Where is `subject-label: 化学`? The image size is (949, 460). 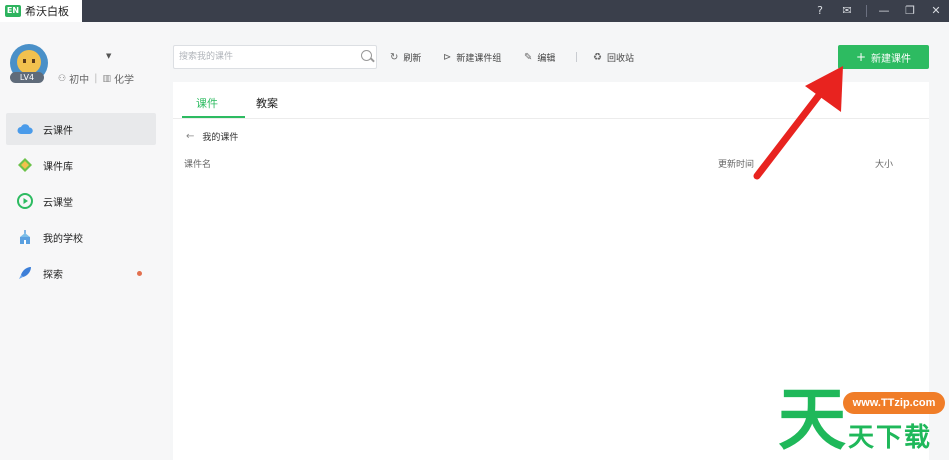
subject-label: 化学 is located at coordinates (124, 78).